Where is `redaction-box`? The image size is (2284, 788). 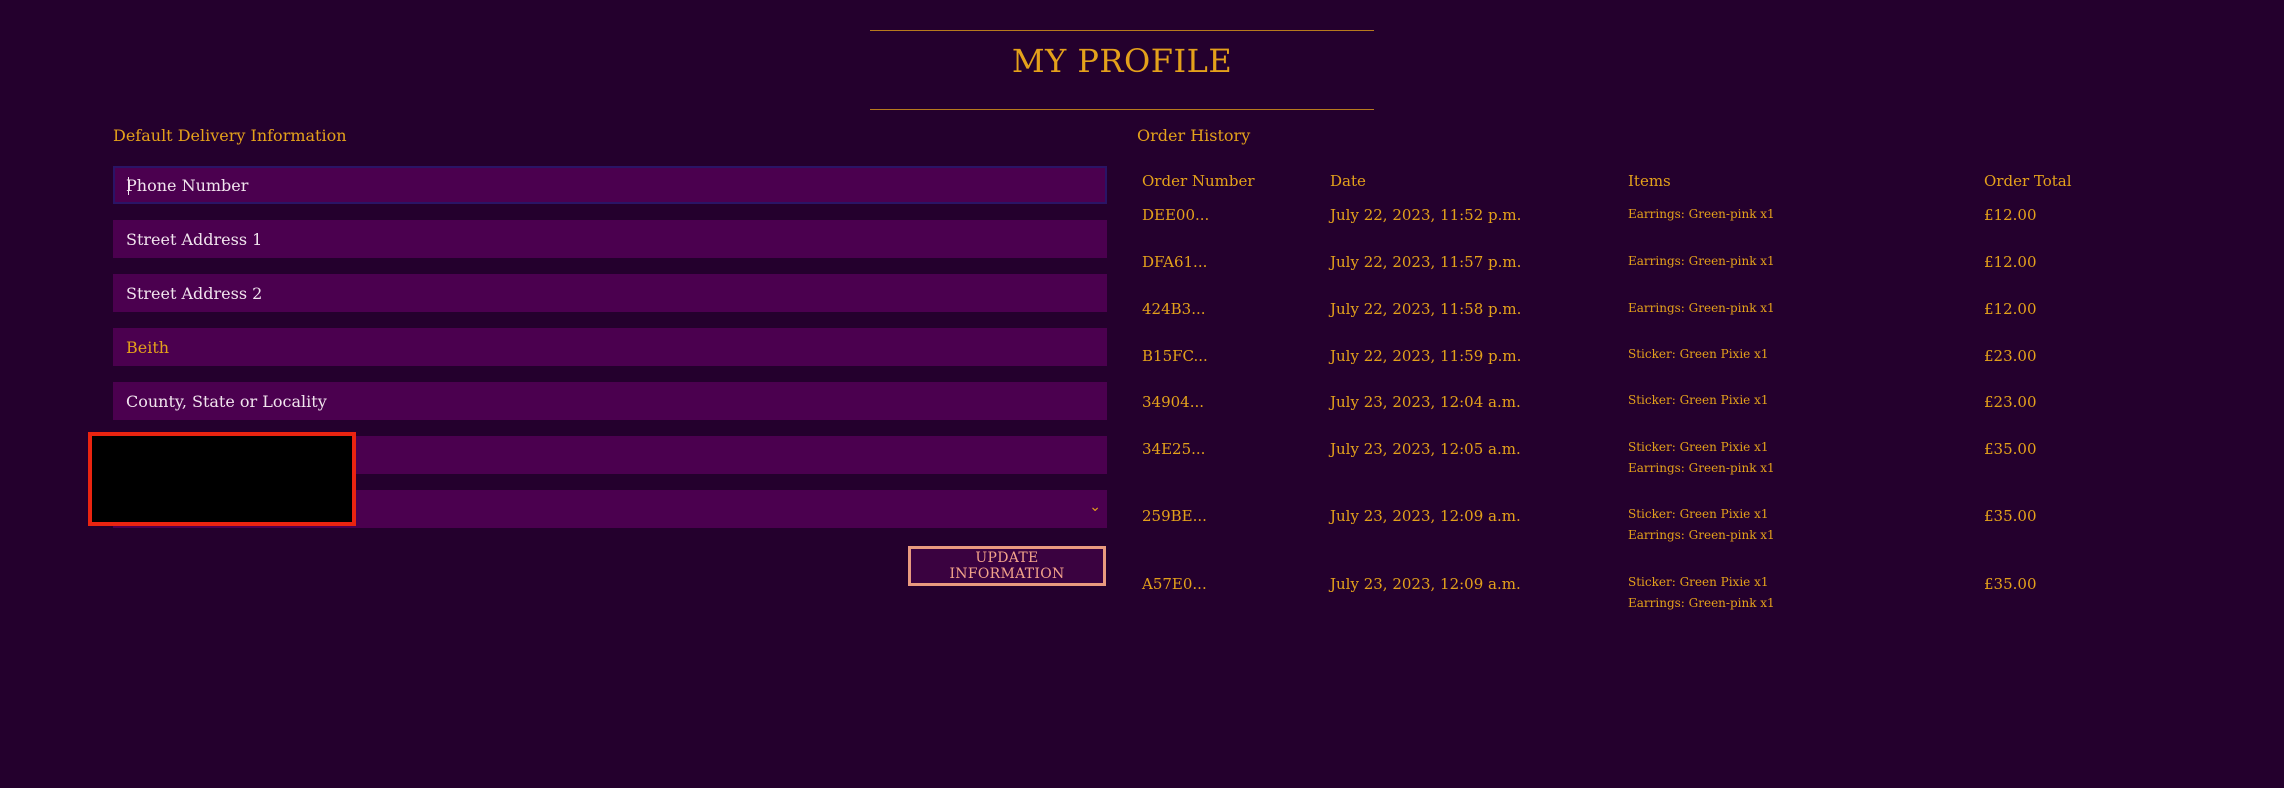
redaction-box is located at coordinates (222, 479).